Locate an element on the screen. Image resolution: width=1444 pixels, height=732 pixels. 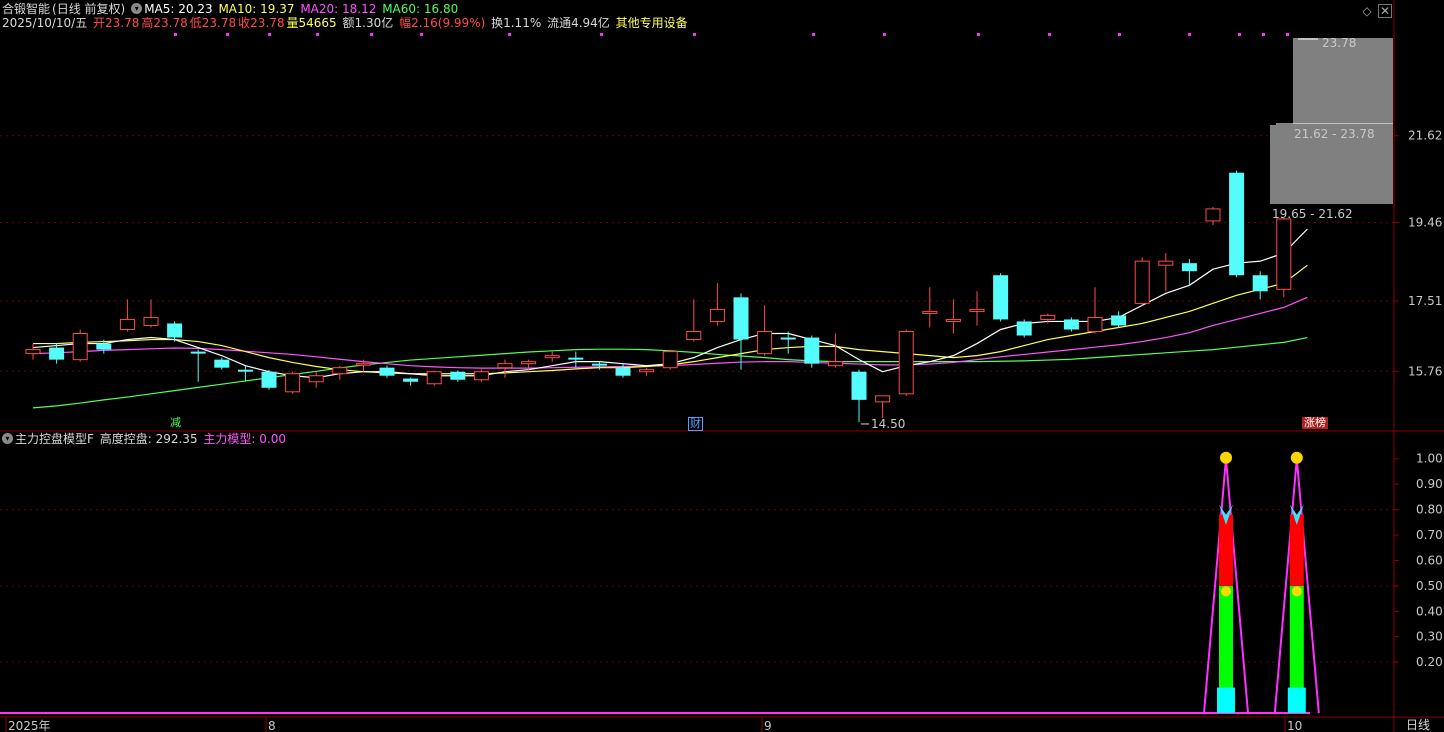
time-tick-label: 10 is located at coordinates (1294, 725).